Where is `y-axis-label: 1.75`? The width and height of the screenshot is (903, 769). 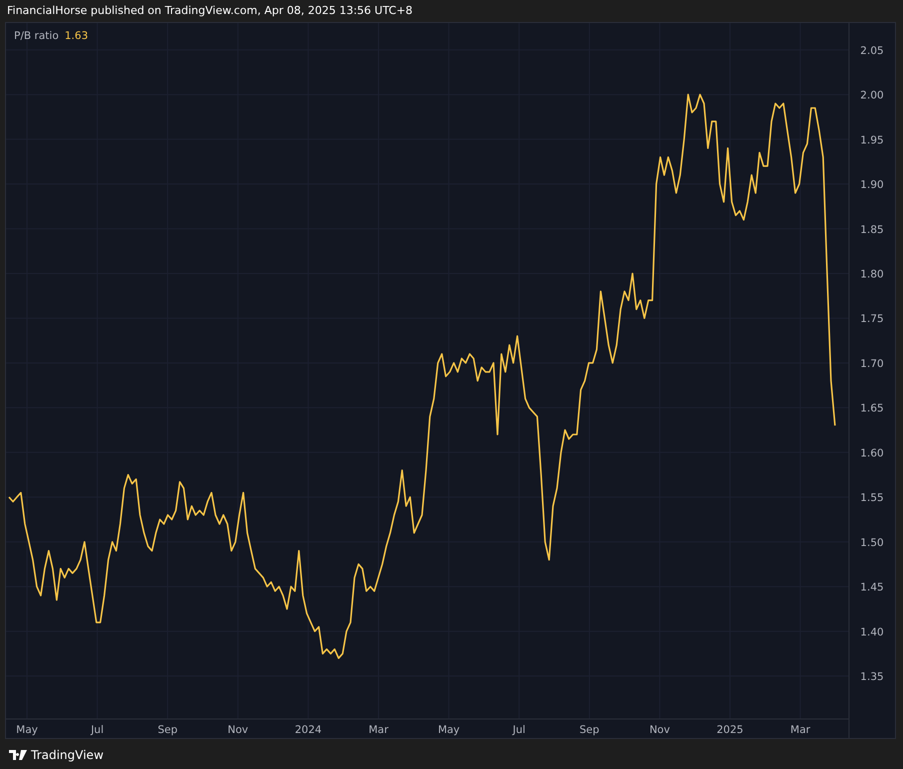
y-axis-label: 1.75 is located at coordinates (872, 319).